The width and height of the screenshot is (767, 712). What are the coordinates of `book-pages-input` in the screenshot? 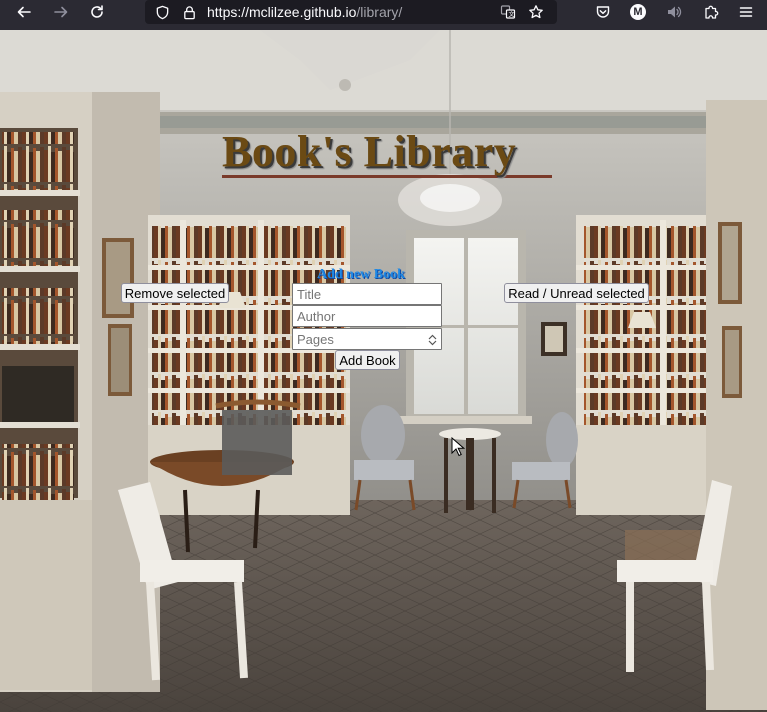 It's located at (367, 339).